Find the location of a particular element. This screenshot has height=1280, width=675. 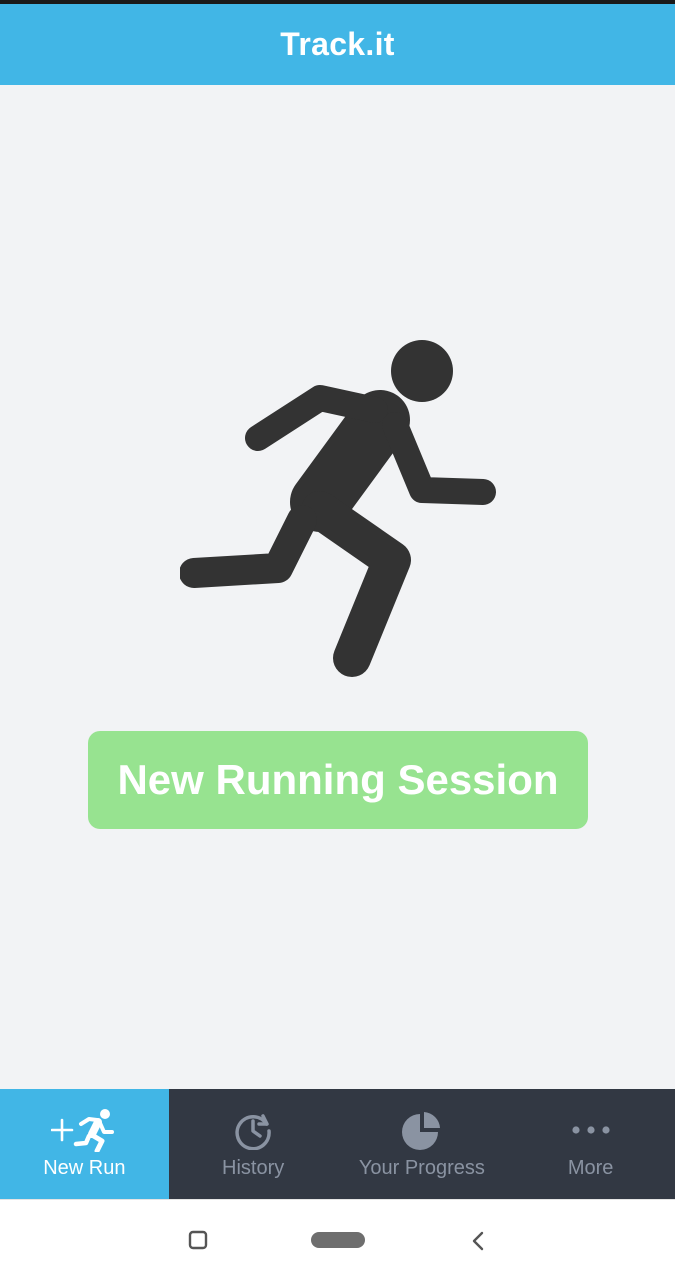

system-navigation-bar is located at coordinates (337, 1239).